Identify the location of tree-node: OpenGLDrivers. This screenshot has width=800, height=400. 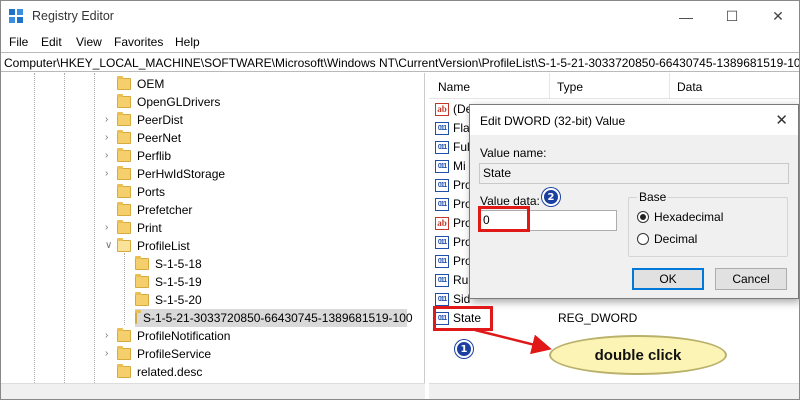
(168, 102).